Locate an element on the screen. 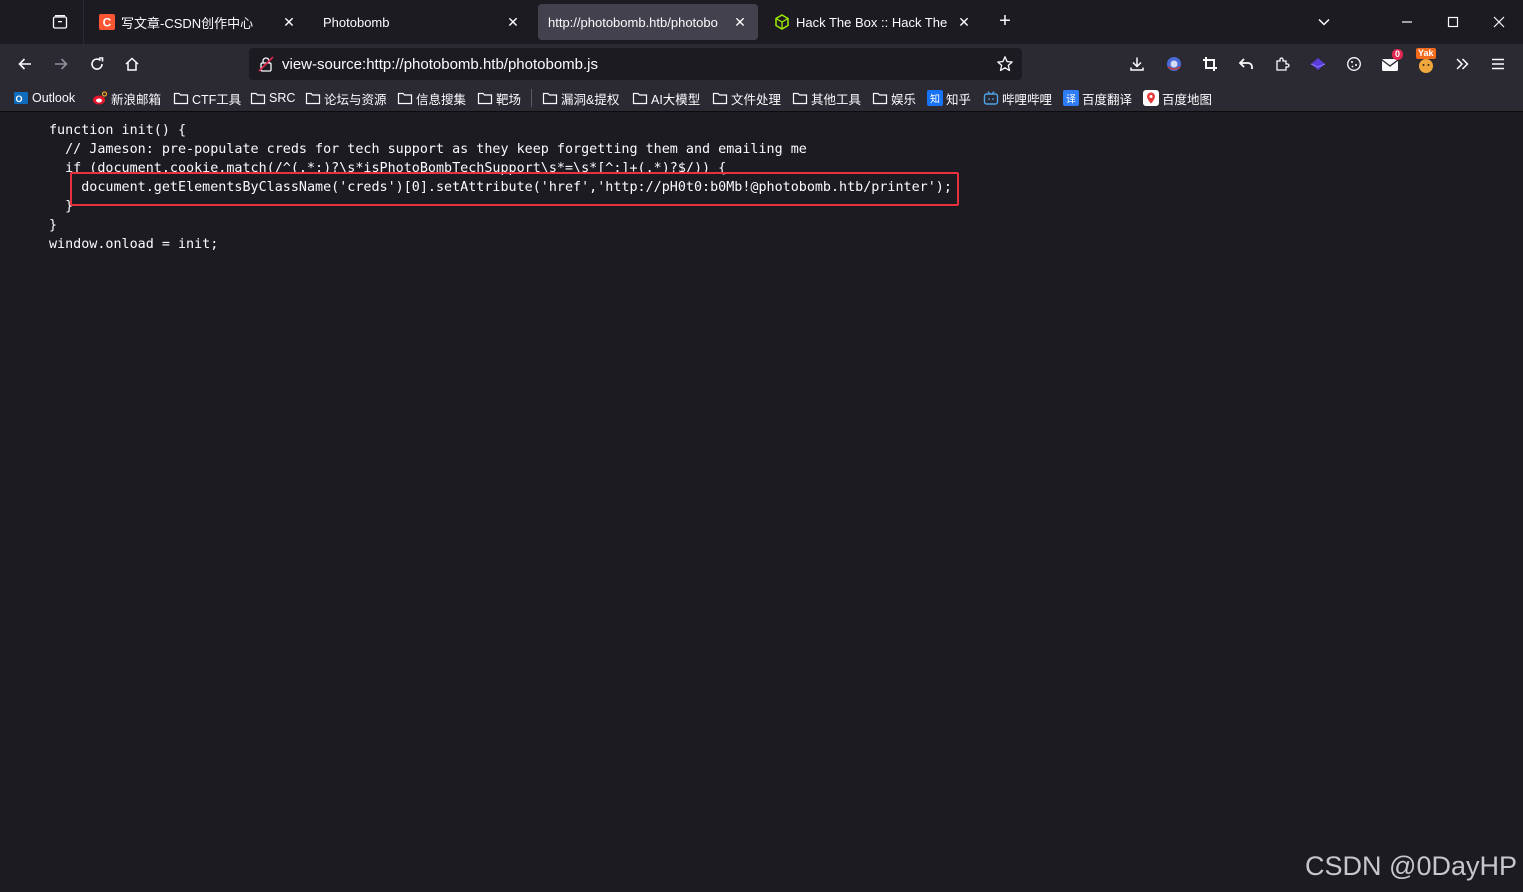  tab-hackthebox: Hack The Box :: Hack The Bo ✕ is located at coordinates (873, 22).